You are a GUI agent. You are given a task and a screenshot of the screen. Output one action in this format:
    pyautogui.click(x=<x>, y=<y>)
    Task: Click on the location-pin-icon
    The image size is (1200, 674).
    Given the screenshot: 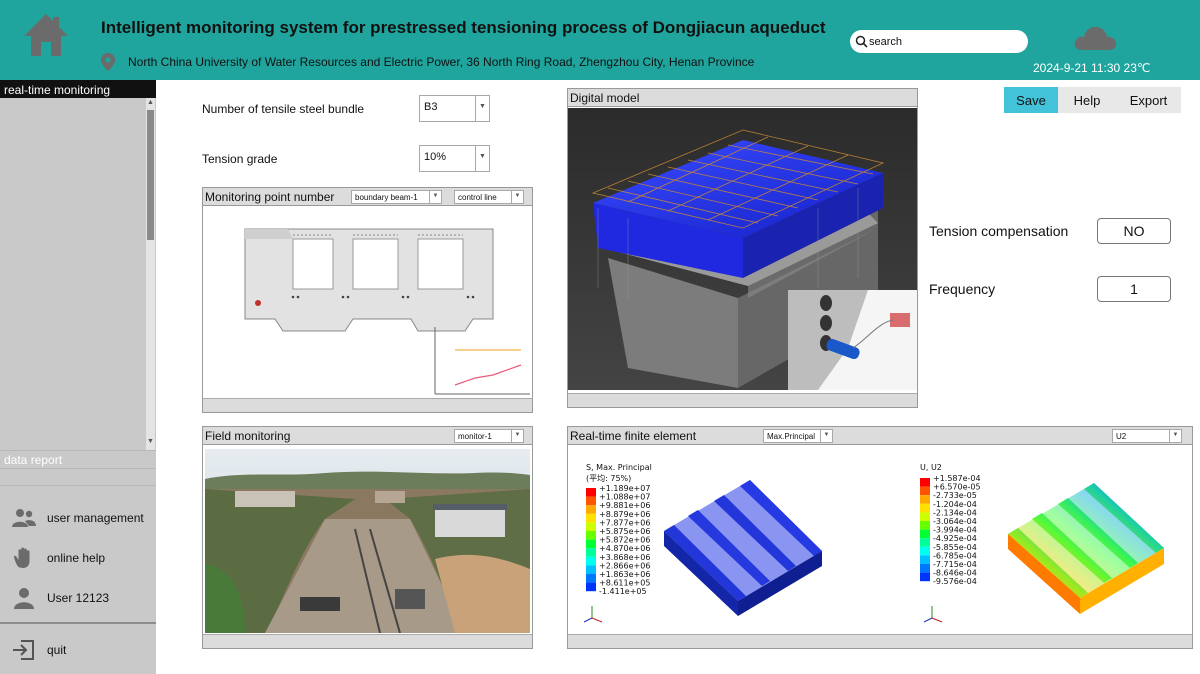 What is the action you would take?
    pyautogui.click(x=108, y=62)
    